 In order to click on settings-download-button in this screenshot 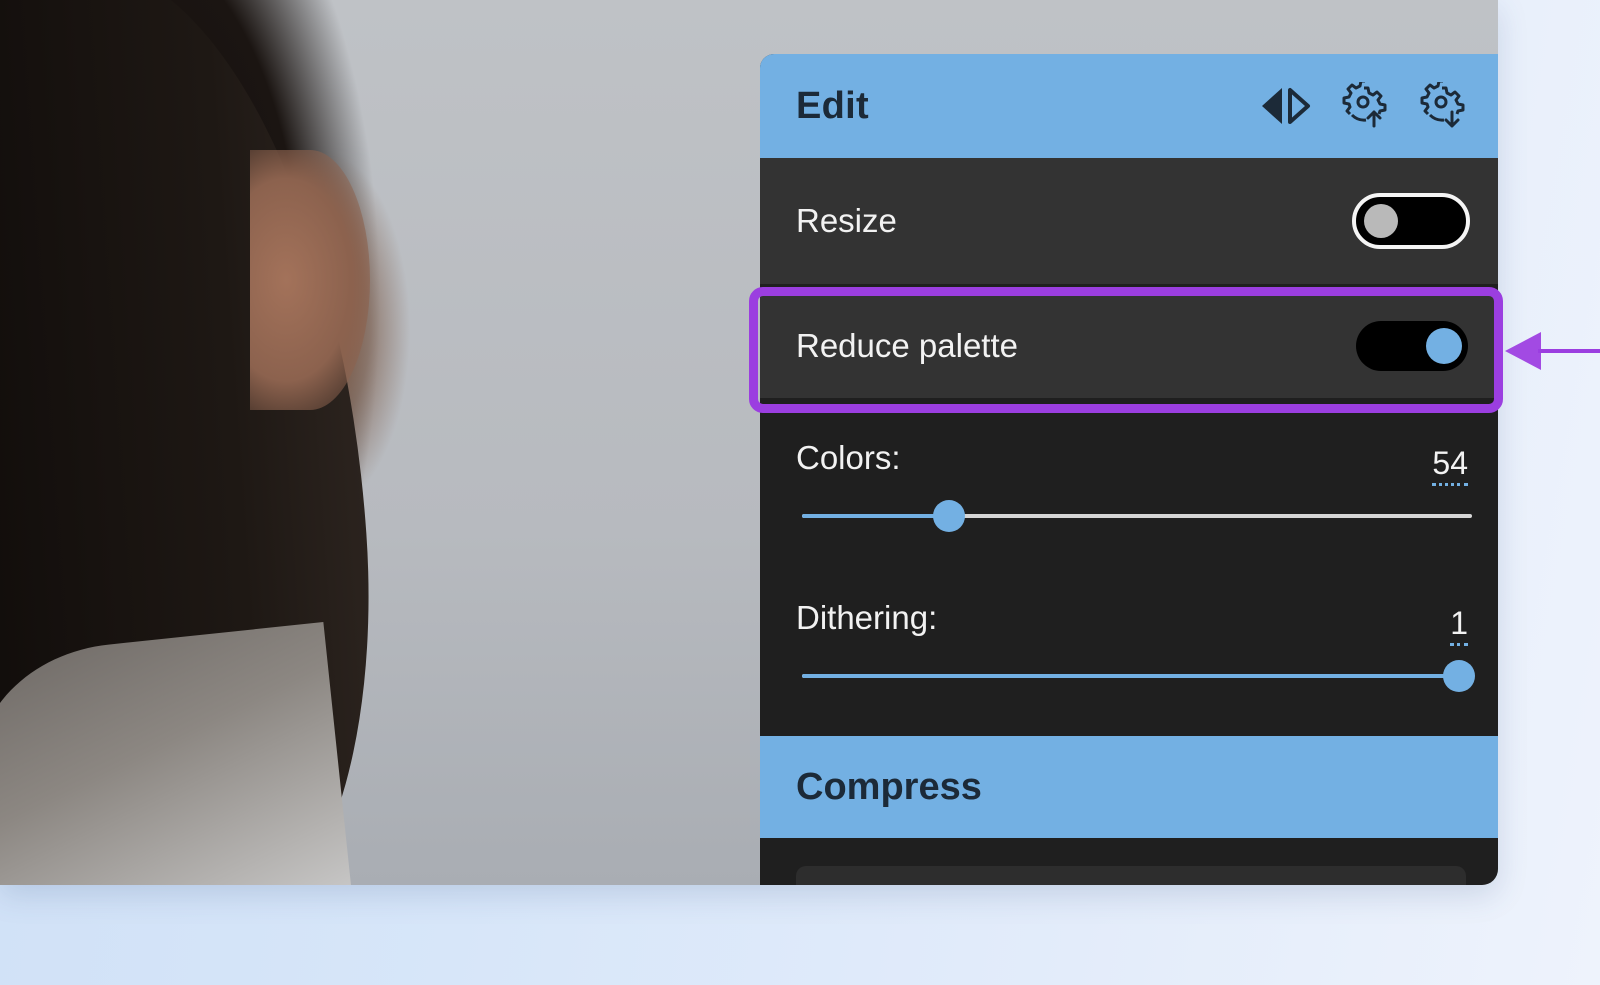, I will do `click(1442, 106)`.